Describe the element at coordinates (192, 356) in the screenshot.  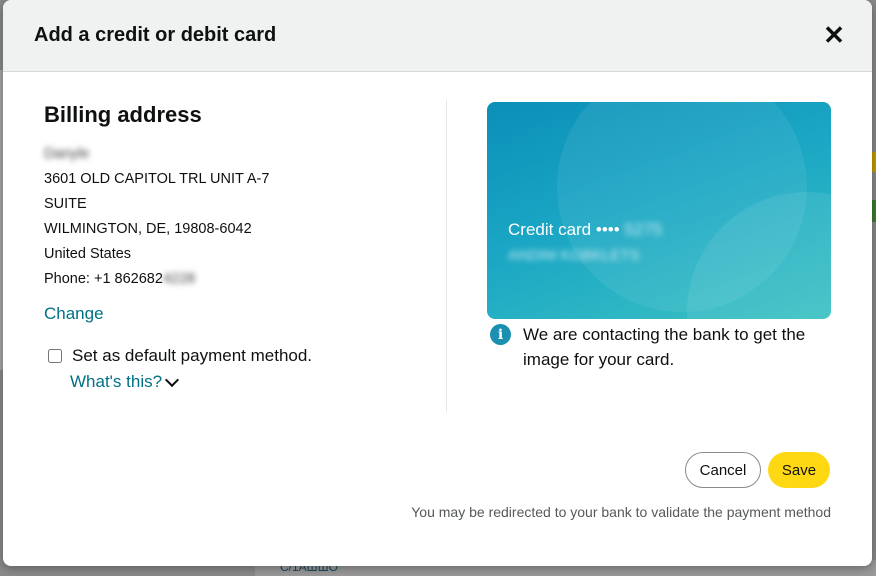
I see `default-payment-label: Set as default payment method.` at that location.